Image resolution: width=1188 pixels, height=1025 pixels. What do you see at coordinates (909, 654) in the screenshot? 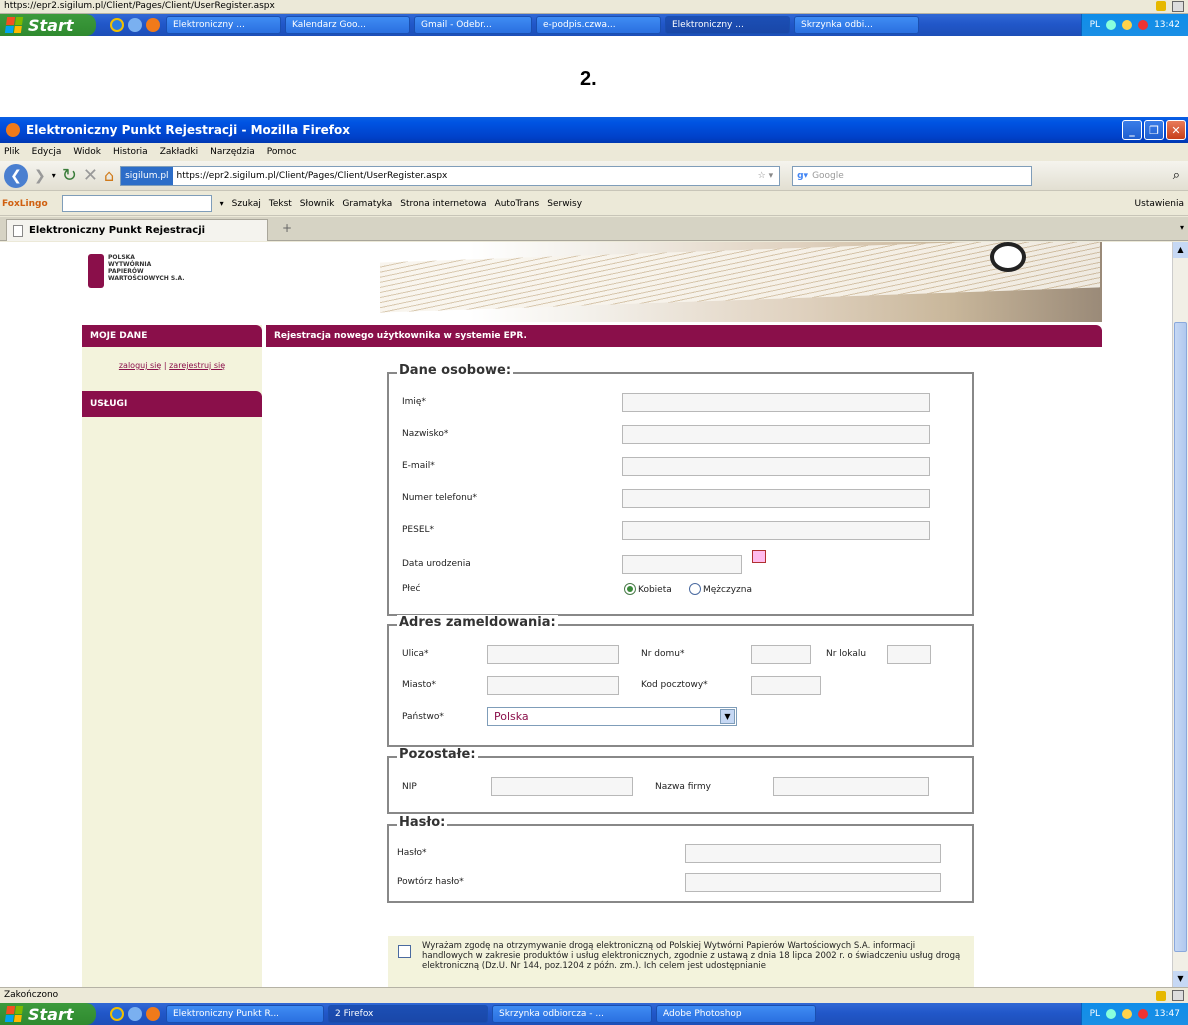
I see `apartment-field` at bounding box center [909, 654].